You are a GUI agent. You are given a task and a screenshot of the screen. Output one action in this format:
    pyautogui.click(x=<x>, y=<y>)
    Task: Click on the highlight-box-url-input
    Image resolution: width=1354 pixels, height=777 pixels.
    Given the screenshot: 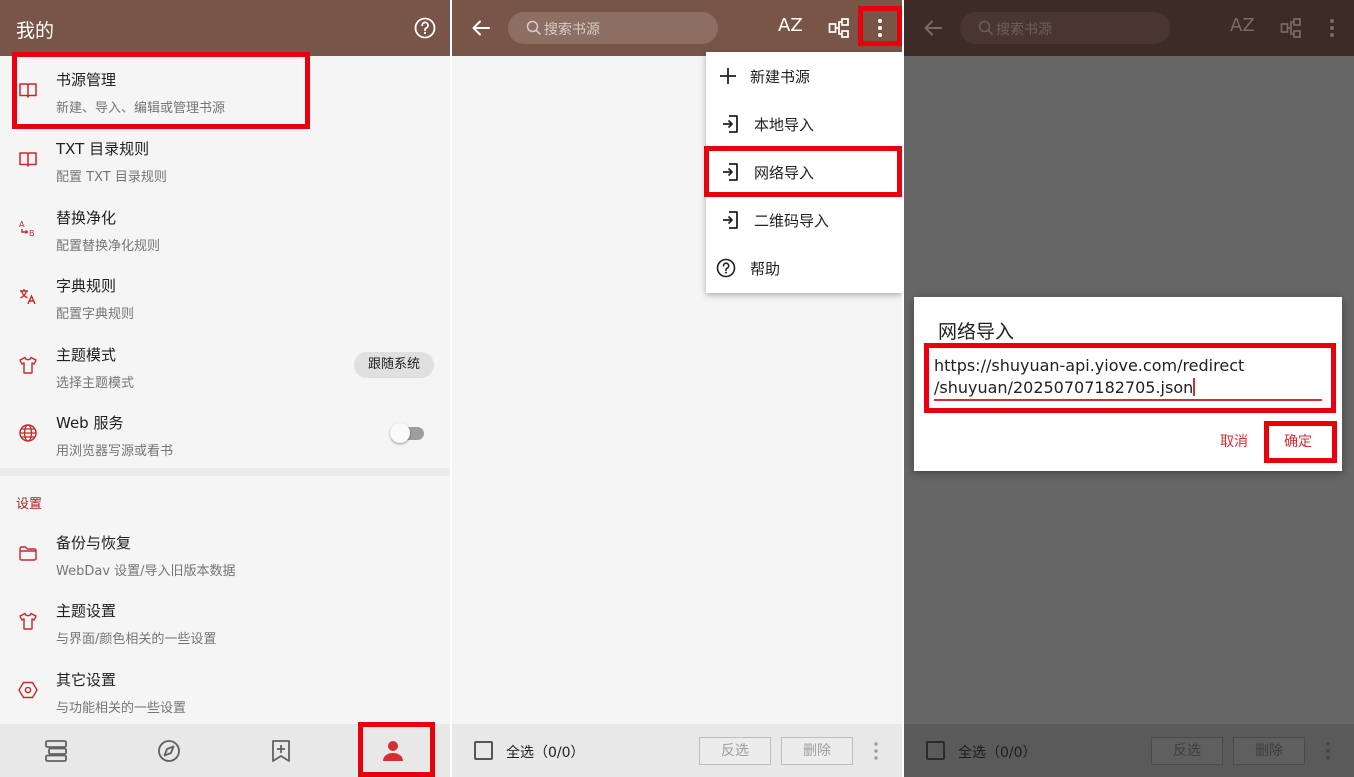 What is the action you would take?
    pyautogui.click(x=1130, y=378)
    